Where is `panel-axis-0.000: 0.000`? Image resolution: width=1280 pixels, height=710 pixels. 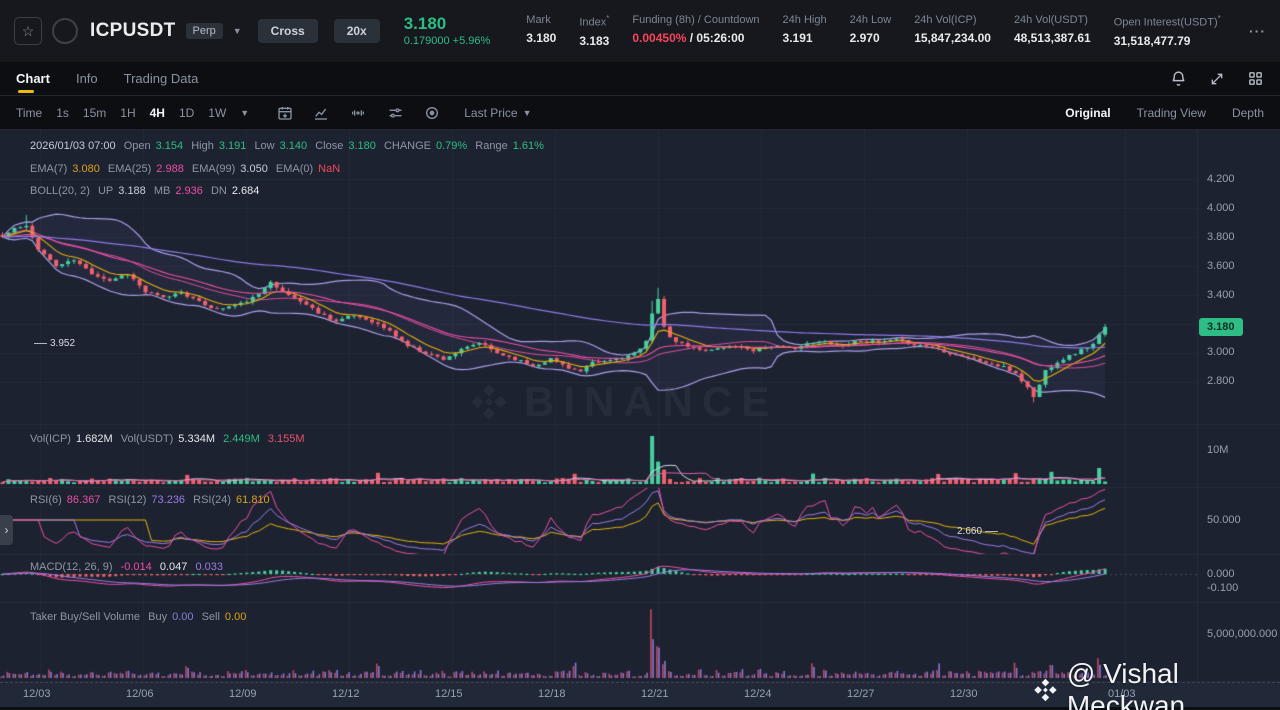
panel-axis-0.000: 0.000 is located at coordinates (1221, 574).